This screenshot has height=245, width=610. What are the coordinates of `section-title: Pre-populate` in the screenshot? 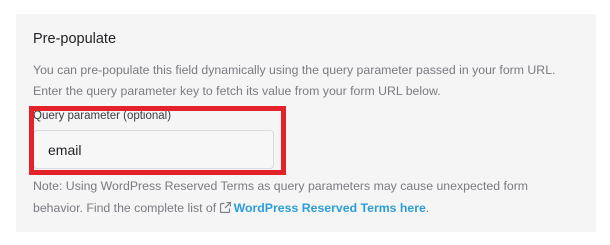 It's located at (75, 39).